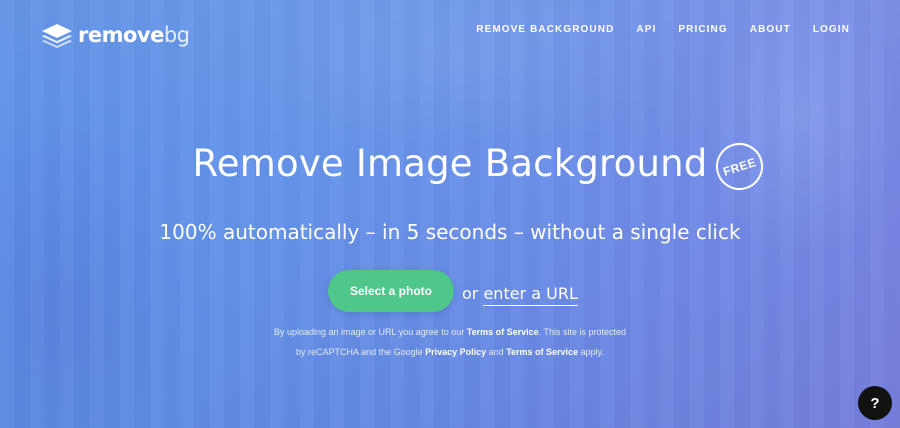  I want to click on or-url-text: or enter a URL, so click(520, 294).